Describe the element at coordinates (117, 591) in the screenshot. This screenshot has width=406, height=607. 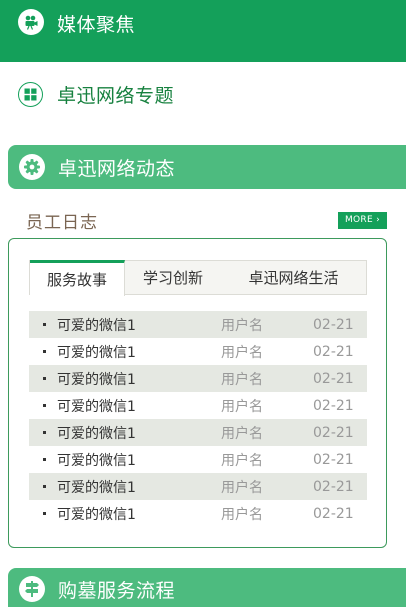
I see `funeral-process-title: 购墓服务流程` at that location.